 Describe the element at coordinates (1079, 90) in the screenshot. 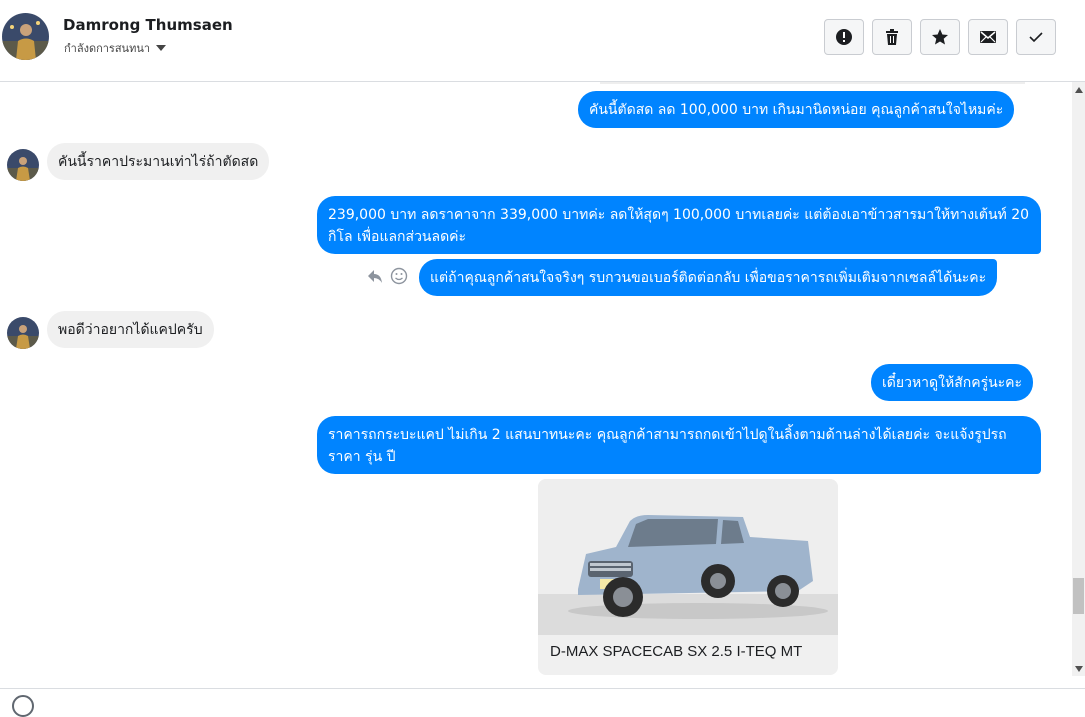

I see `scroll-up-arrow-icon` at that location.